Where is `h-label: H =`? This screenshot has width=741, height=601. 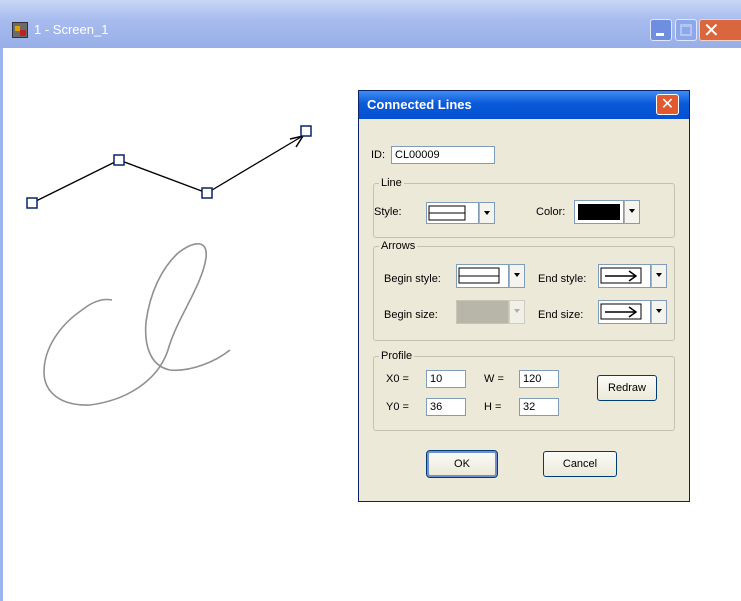
h-label: H = is located at coordinates (493, 407).